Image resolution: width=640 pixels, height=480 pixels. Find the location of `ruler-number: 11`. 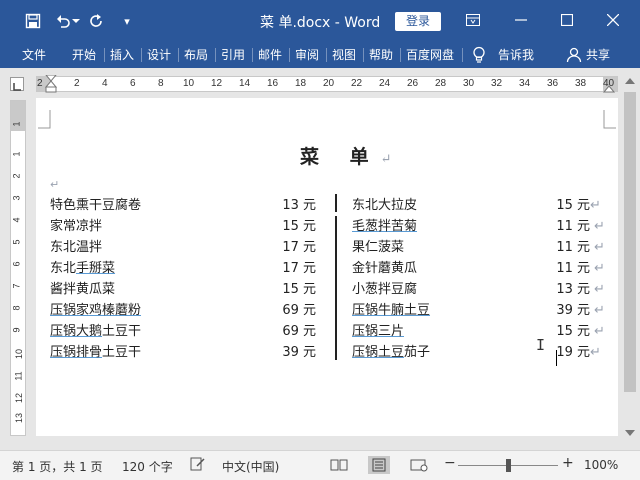

ruler-number: 11 is located at coordinates (18, 376).